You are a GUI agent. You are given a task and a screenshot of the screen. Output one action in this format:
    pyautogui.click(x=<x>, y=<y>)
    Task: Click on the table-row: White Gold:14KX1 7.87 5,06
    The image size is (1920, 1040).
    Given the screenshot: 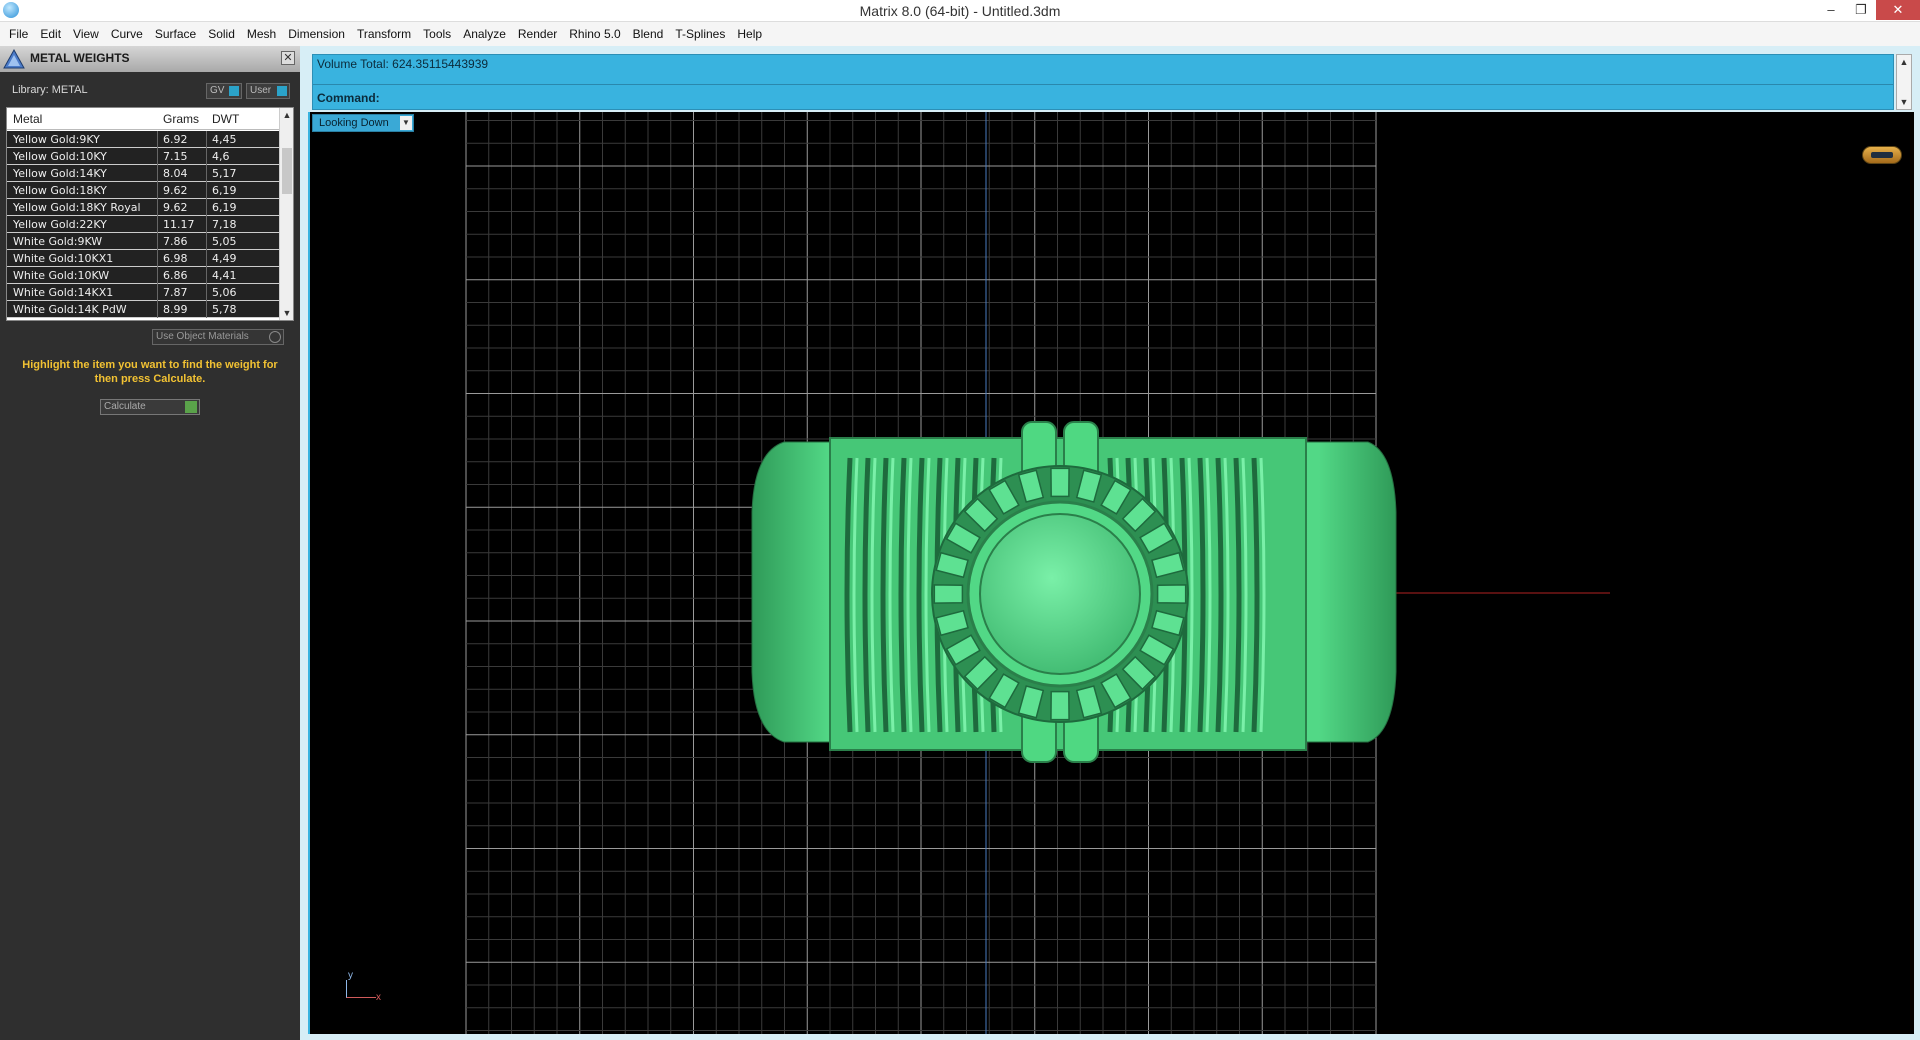 What is the action you would take?
    pyautogui.click(x=143, y=292)
    